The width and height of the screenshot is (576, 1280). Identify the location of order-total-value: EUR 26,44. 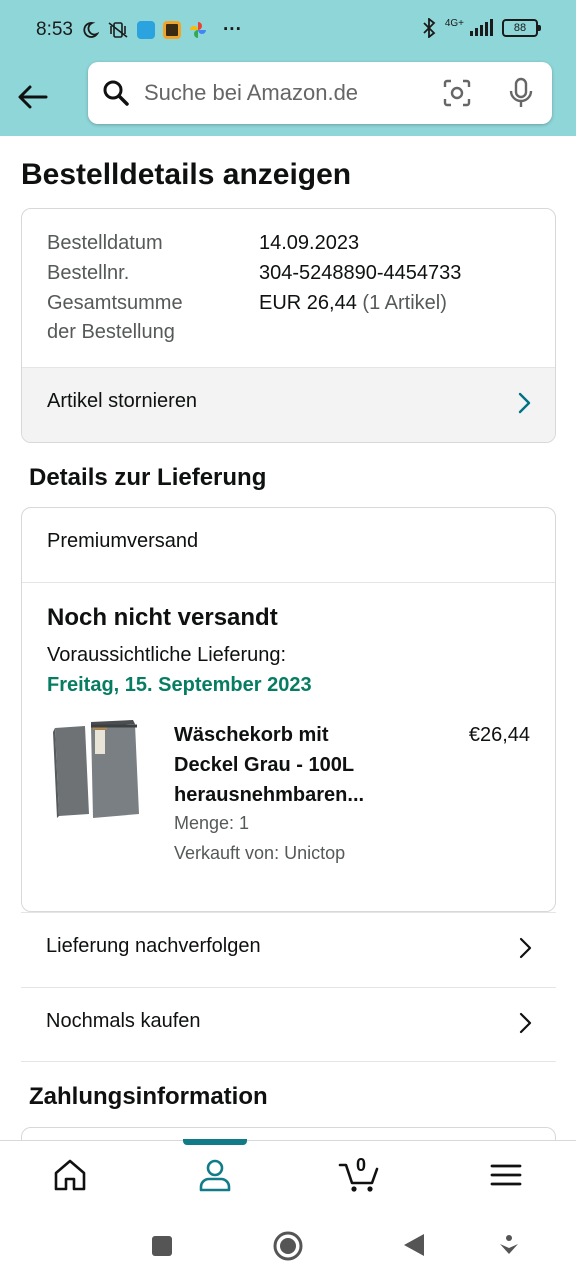
(308, 303).